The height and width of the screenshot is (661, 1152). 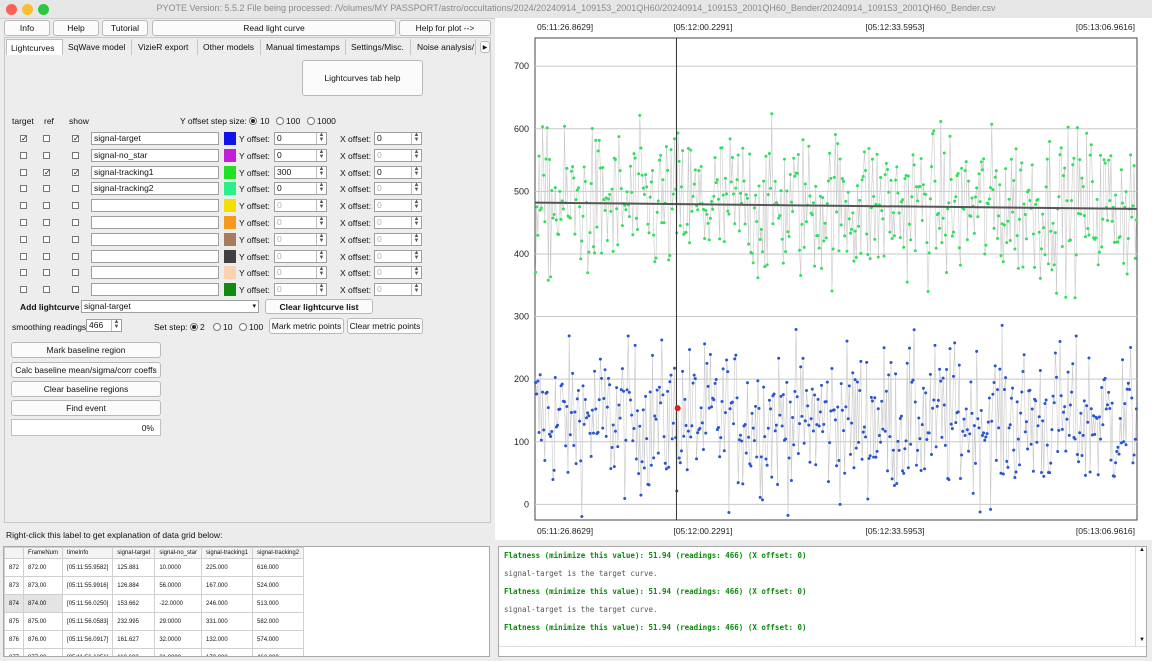 What do you see at coordinates (217, 327) in the screenshot?
I see `set-step-10-radio` at bounding box center [217, 327].